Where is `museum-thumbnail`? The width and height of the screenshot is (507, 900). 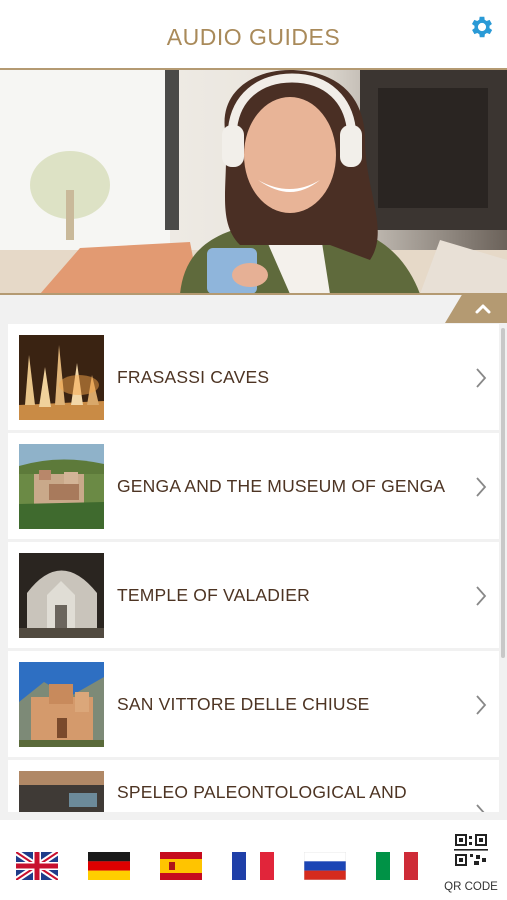 museum-thumbnail is located at coordinates (61, 791).